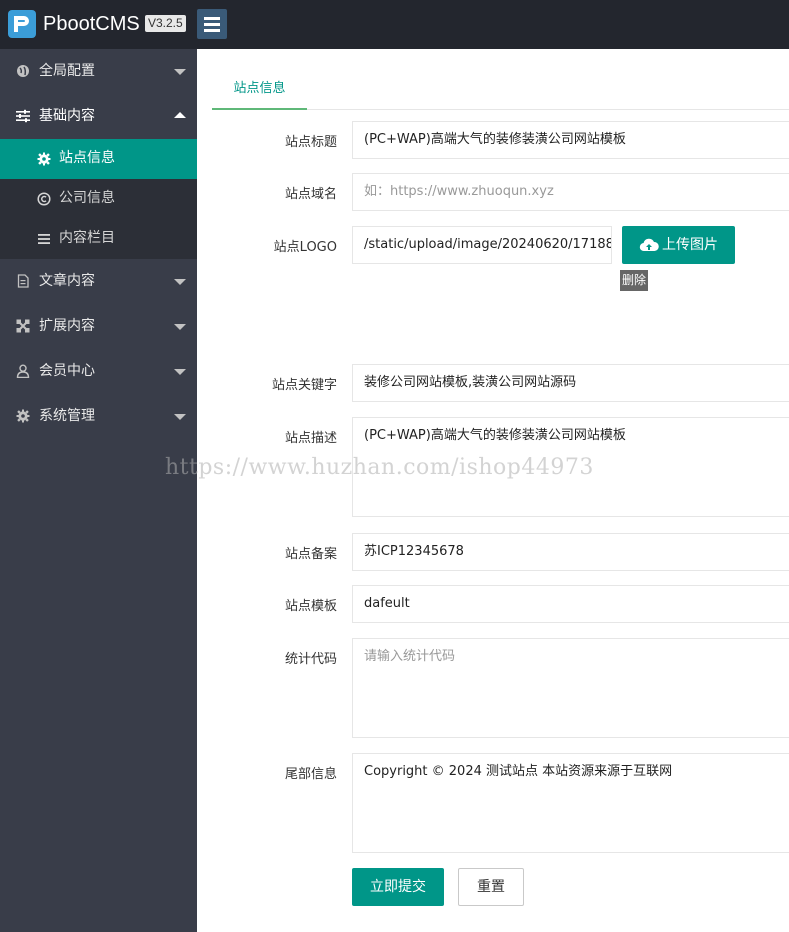  I want to click on sidebar-item-member-center: 会员中心, so click(98, 371).